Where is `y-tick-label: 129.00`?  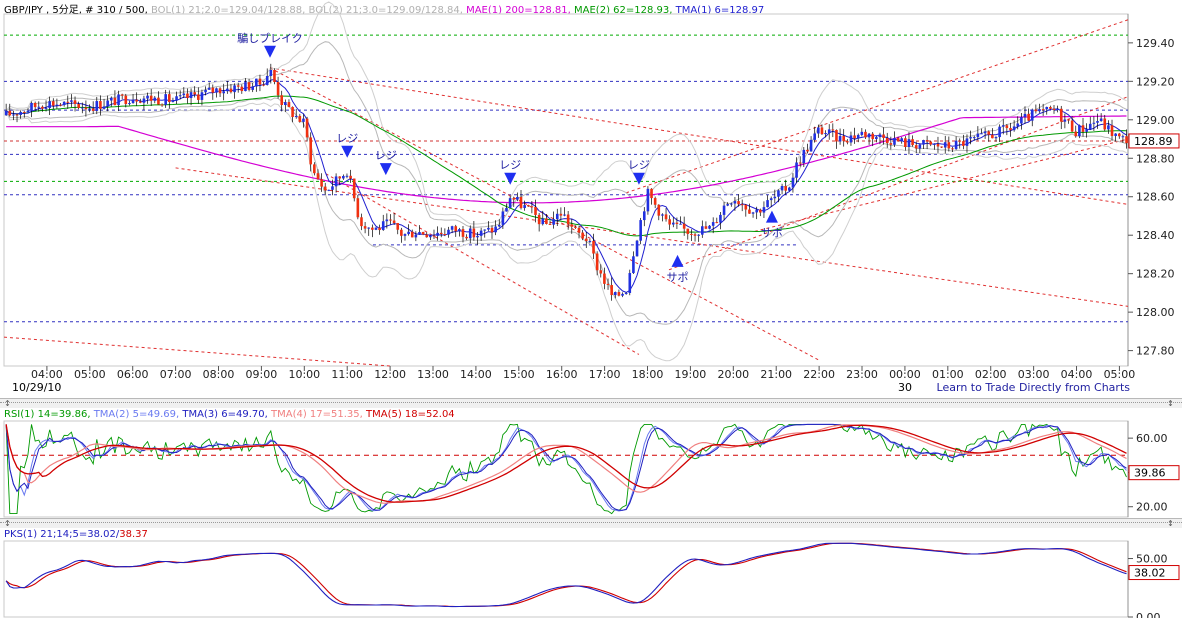 y-tick-label: 129.00 is located at coordinates (1155, 120).